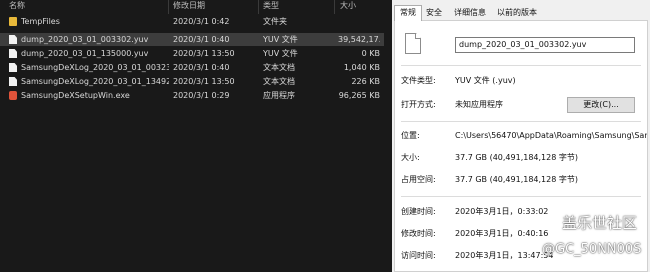  I want to click on tab-general: 常规, so click(408, 13).